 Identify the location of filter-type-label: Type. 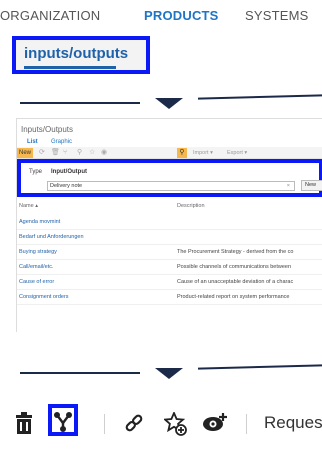
(36, 172).